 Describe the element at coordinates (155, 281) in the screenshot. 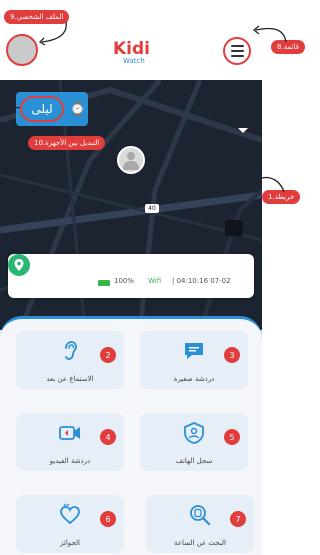

I see `network-type: Wifi` at that location.